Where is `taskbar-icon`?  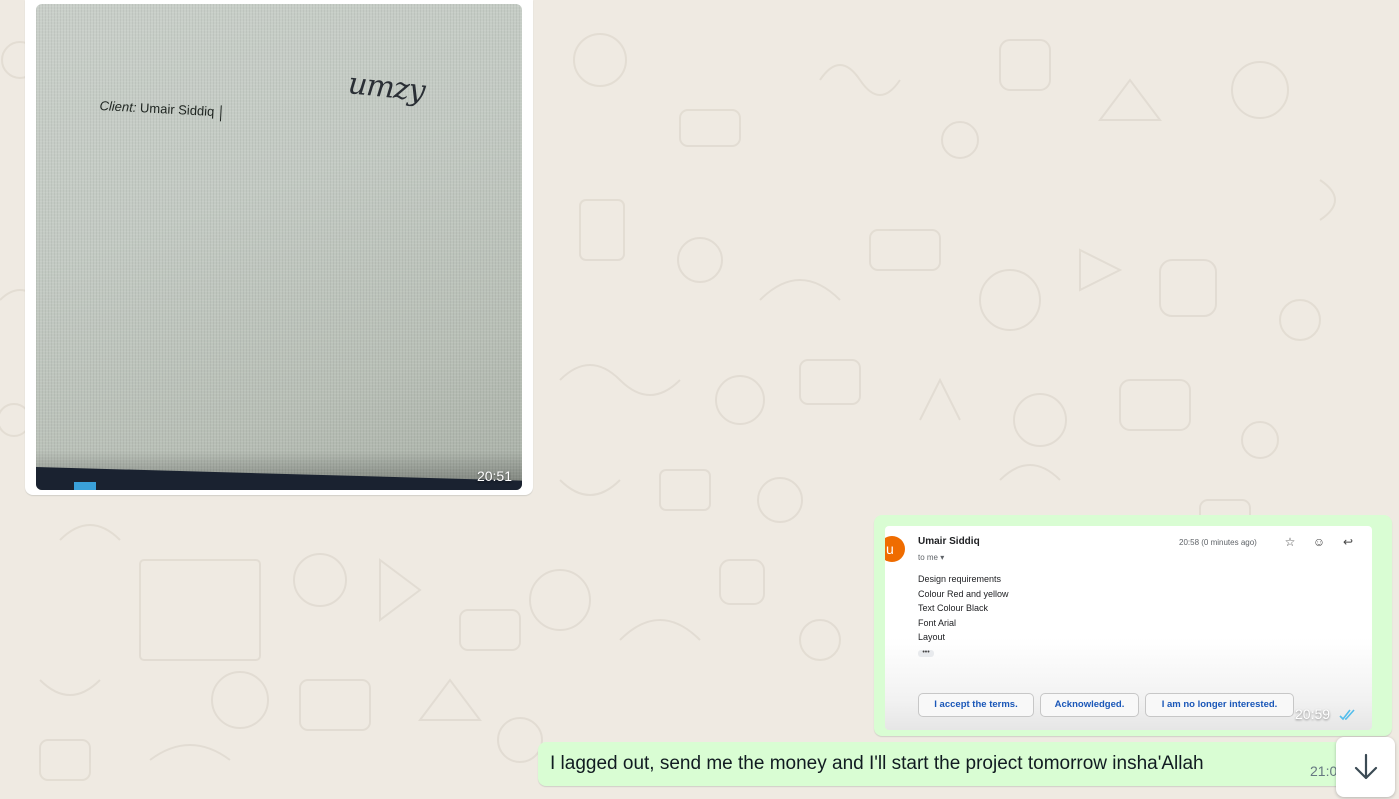
taskbar-icon is located at coordinates (85, 486).